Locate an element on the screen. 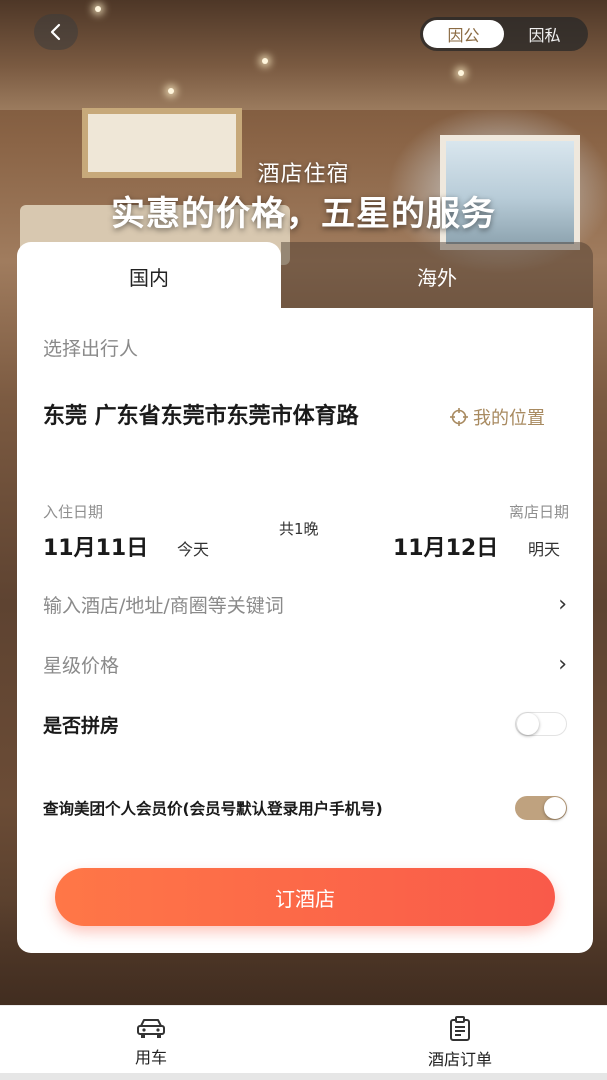  book-hotel-button: 订酒店 is located at coordinates (305, 897).